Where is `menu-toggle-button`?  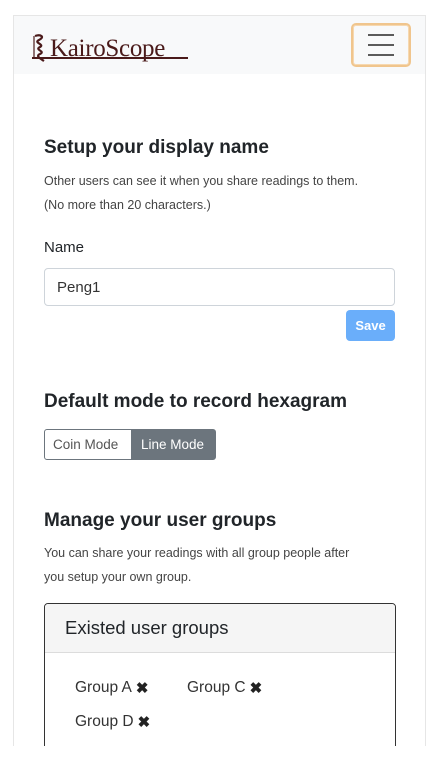 menu-toggle-button is located at coordinates (381, 45).